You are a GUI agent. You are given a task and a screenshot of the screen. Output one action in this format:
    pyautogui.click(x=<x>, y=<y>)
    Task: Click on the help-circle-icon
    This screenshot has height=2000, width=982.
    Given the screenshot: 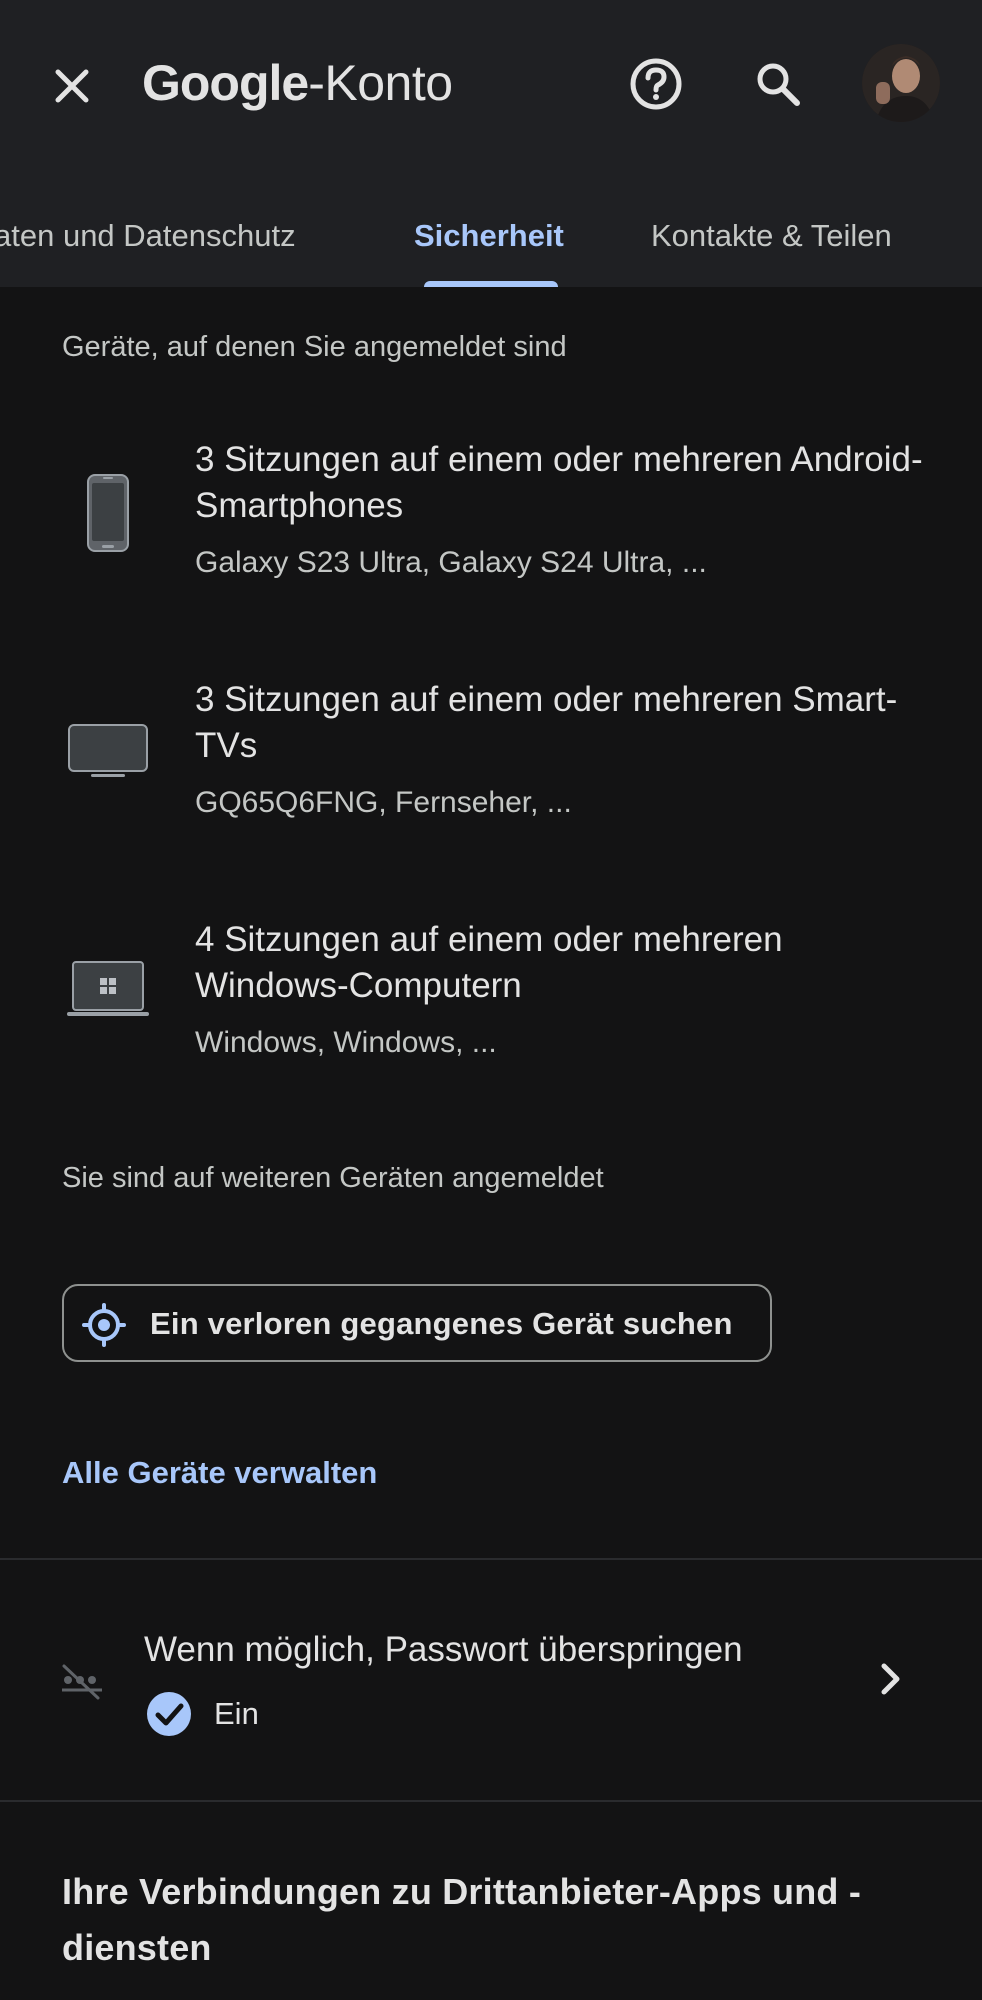 What is the action you would take?
    pyautogui.click(x=656, y=84)
    